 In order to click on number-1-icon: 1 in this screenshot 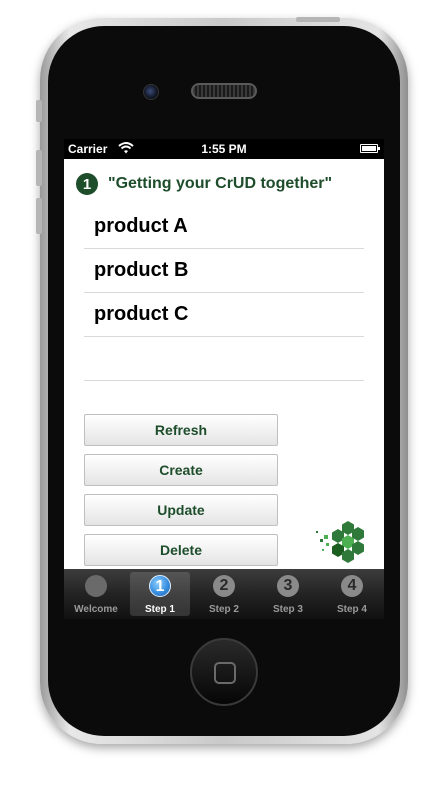, I will do `click(160, 586)`.